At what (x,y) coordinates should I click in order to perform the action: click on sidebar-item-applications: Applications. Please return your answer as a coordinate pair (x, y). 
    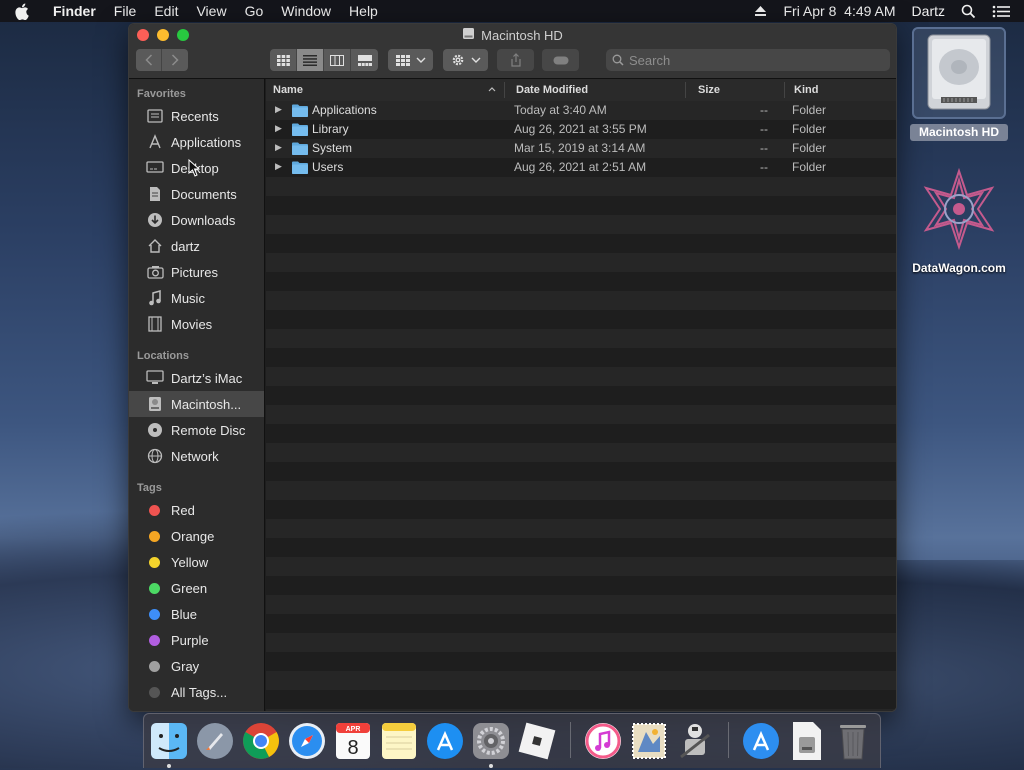
    Looking at the image, I should click on (196, 142).